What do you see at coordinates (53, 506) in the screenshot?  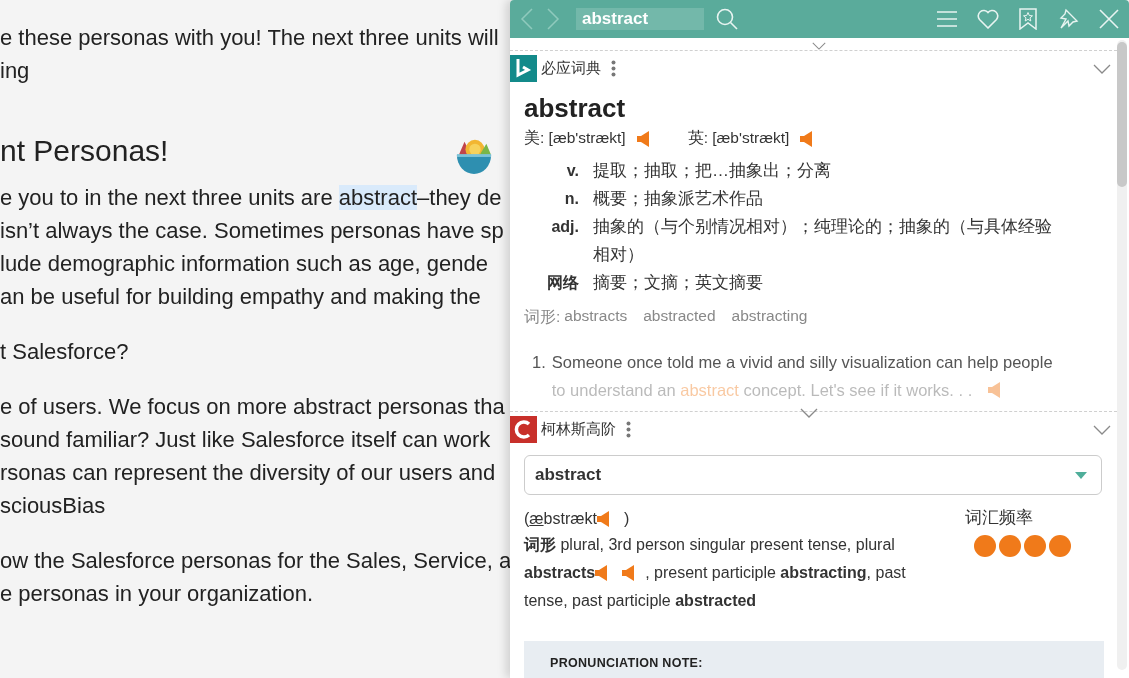 I see `paragraph-line: sciousBias` at bounding box center [53, 506].